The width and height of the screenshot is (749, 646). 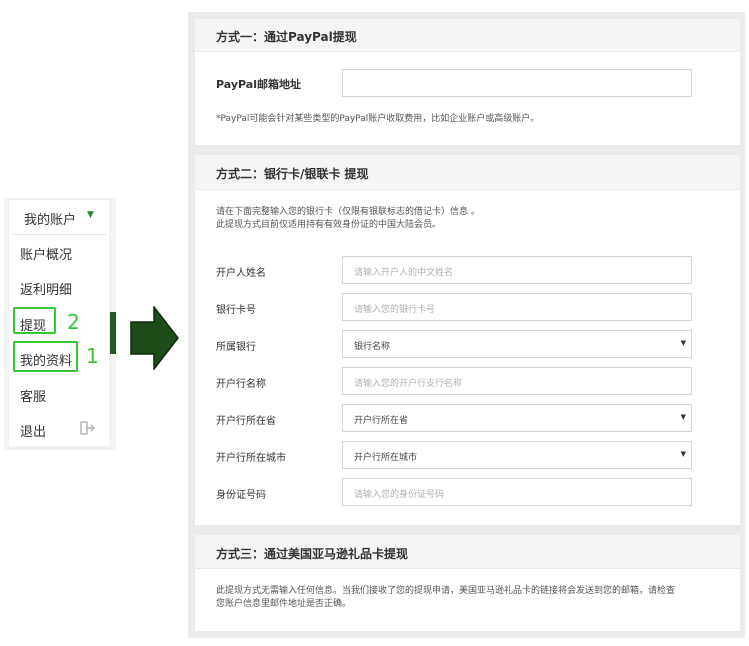 I want to click on paypal-email-label: PayPal邮箱地址, so click(x=258, y=84).